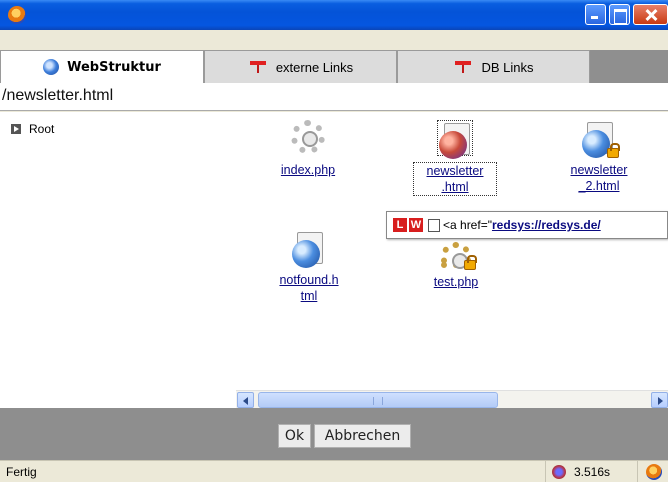  What do you see at coordinates (599, 178) in the screenshot?
I see `file-label: newsletter _2.html` at bounding box center [599, 178].